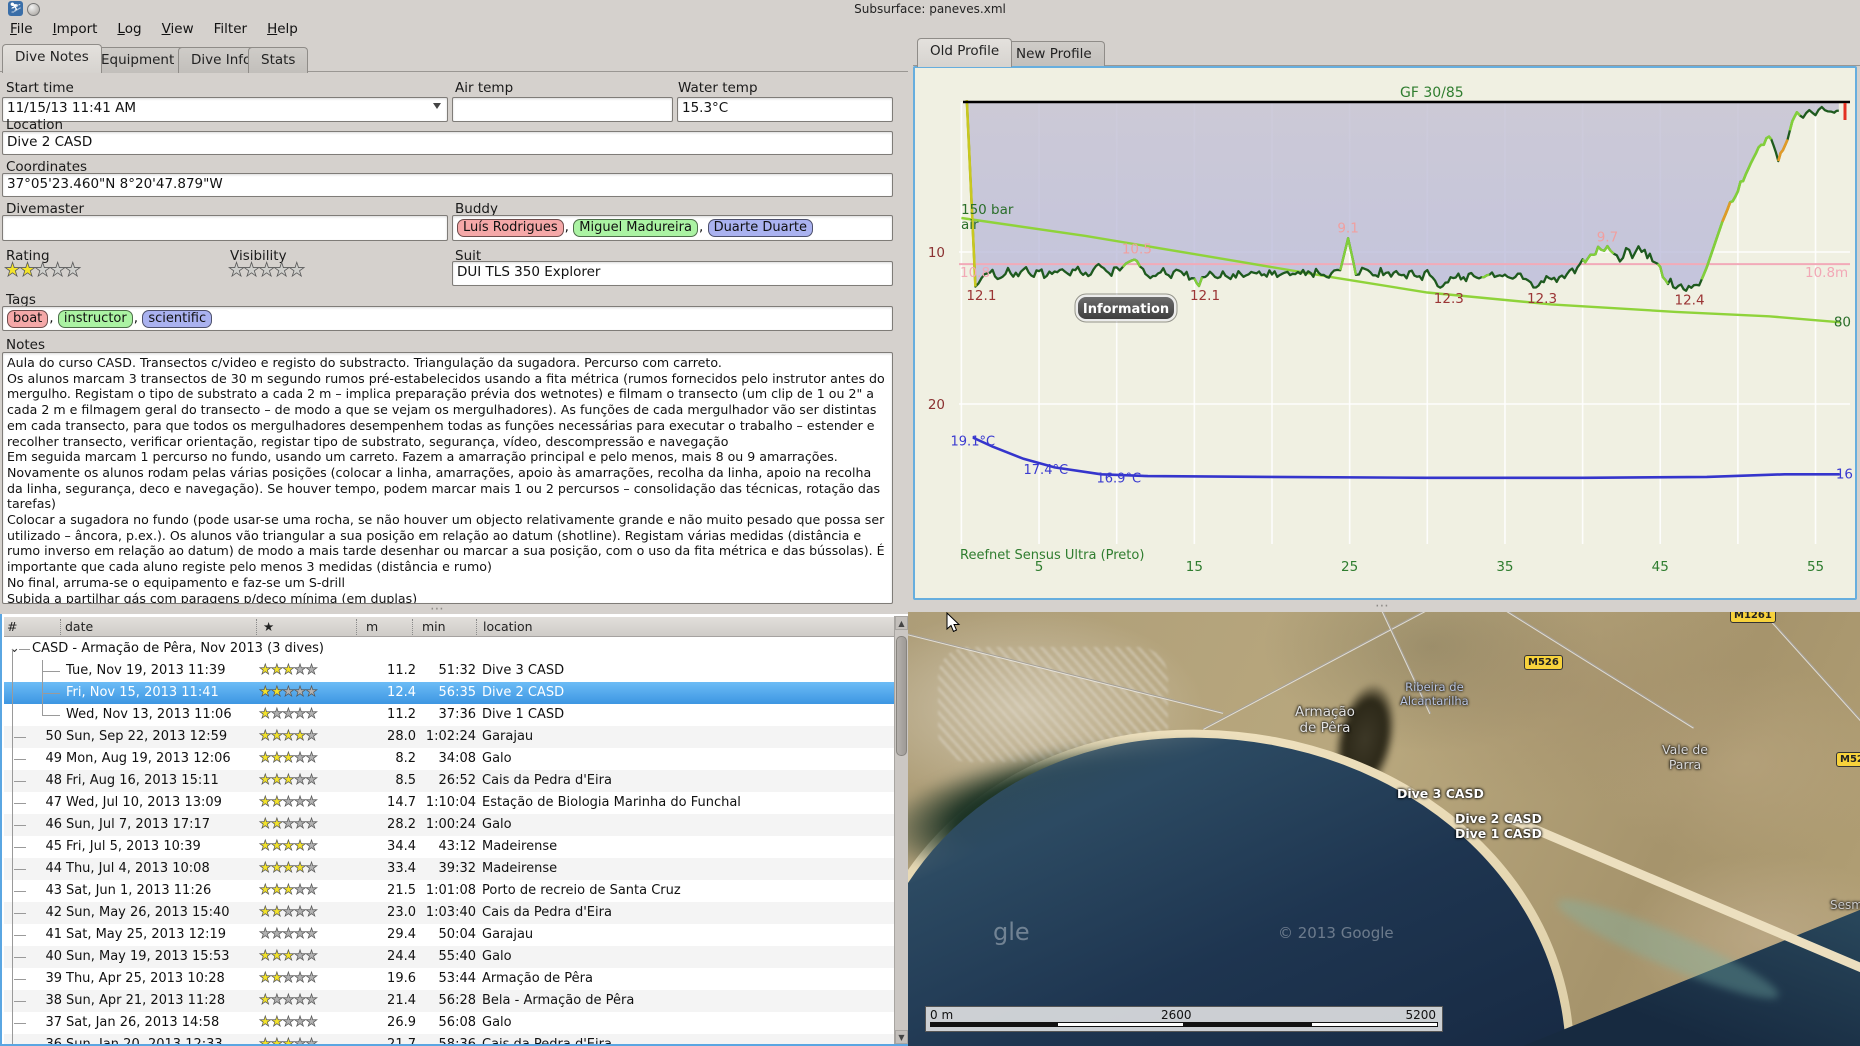 This screenshot has height=1046, width=1860. What do you see at coordinates (901, 696) in the screenshot?
I see `scrollbar-thumb` at bounding box center [901, 696].